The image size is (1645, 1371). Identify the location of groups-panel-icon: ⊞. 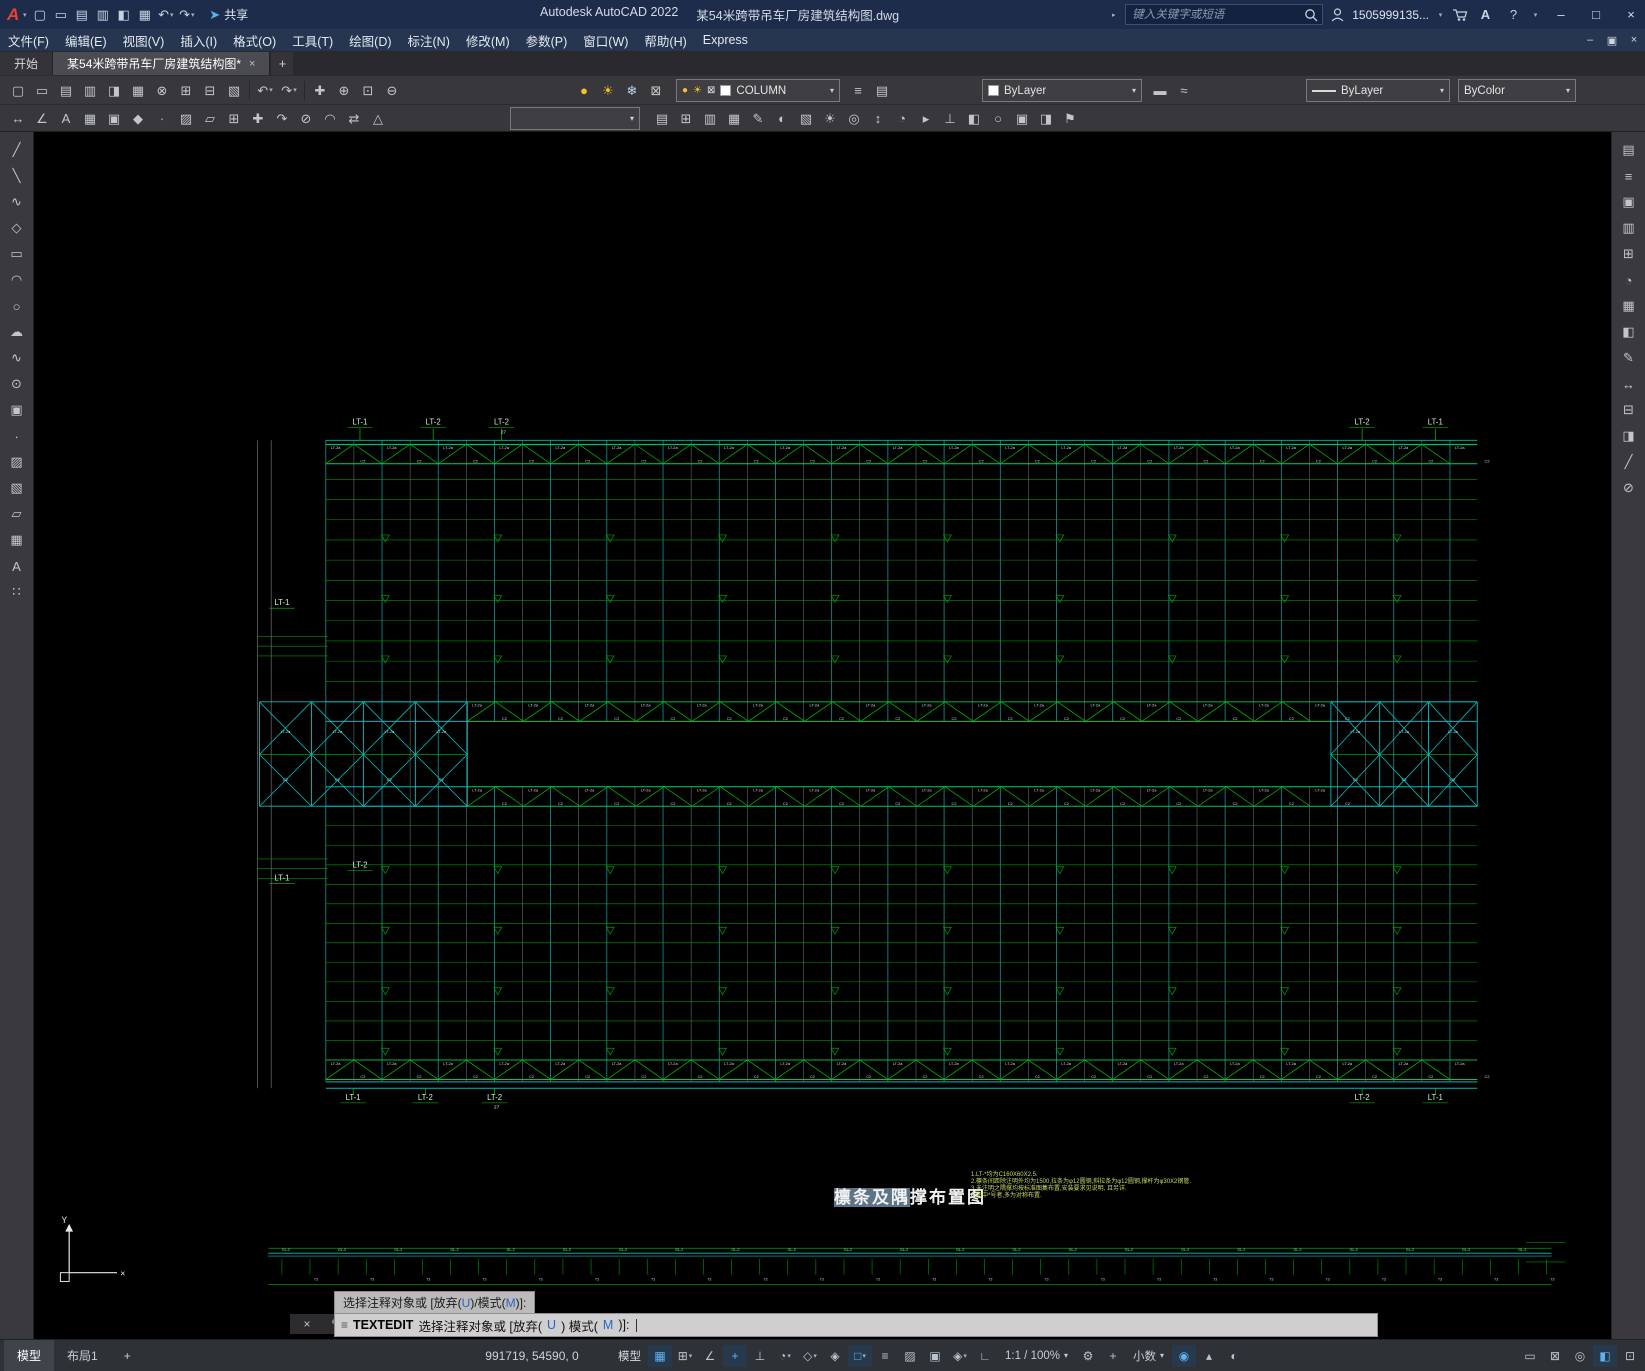
(1629, 254).